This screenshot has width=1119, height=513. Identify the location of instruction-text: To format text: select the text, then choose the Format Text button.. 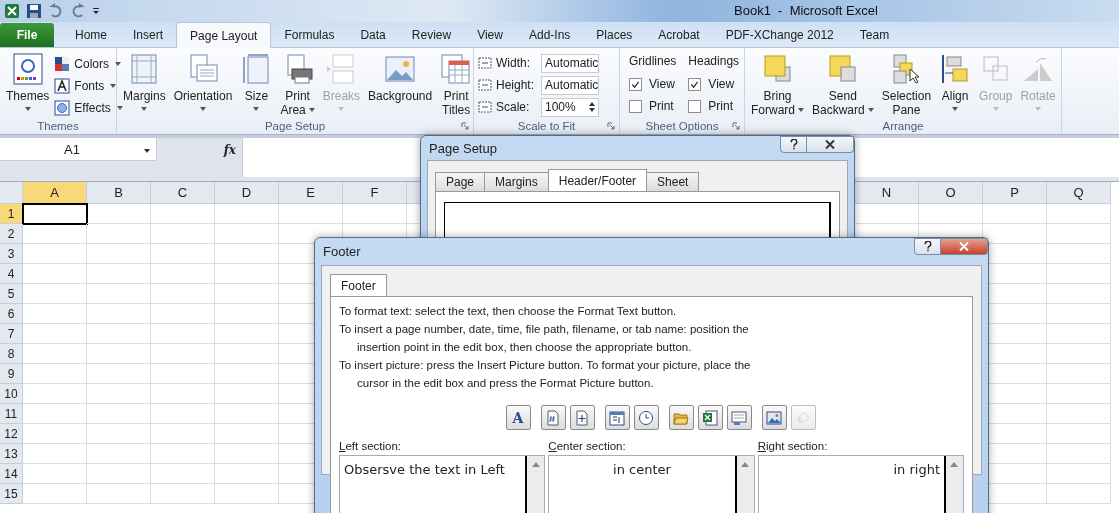
(508, 311).